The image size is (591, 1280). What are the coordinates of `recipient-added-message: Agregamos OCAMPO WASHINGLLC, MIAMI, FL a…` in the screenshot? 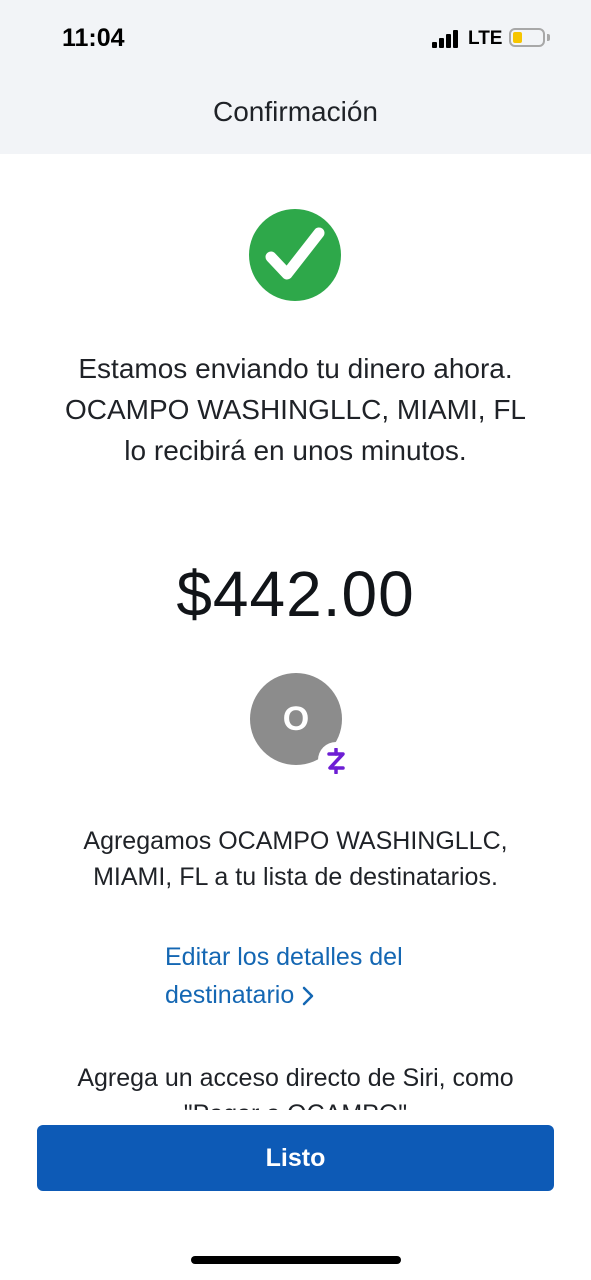 It's located at (295, 859).